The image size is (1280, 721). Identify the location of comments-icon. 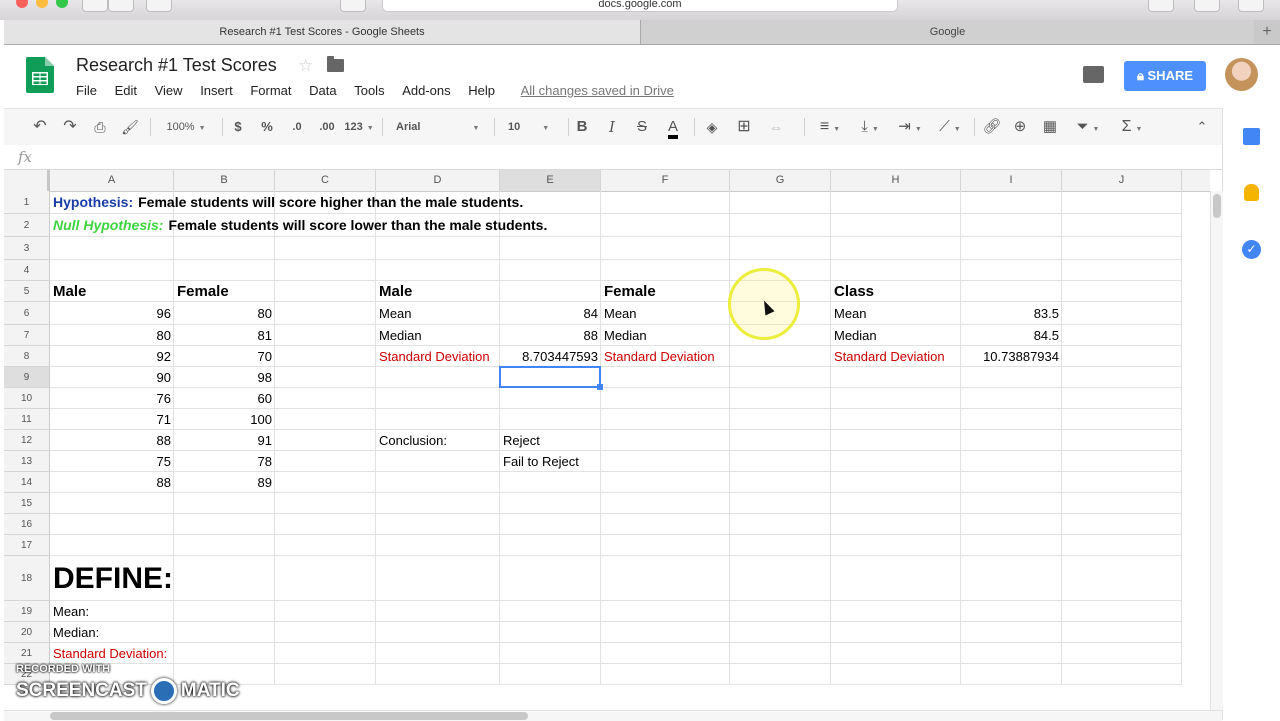
(1093, 74).